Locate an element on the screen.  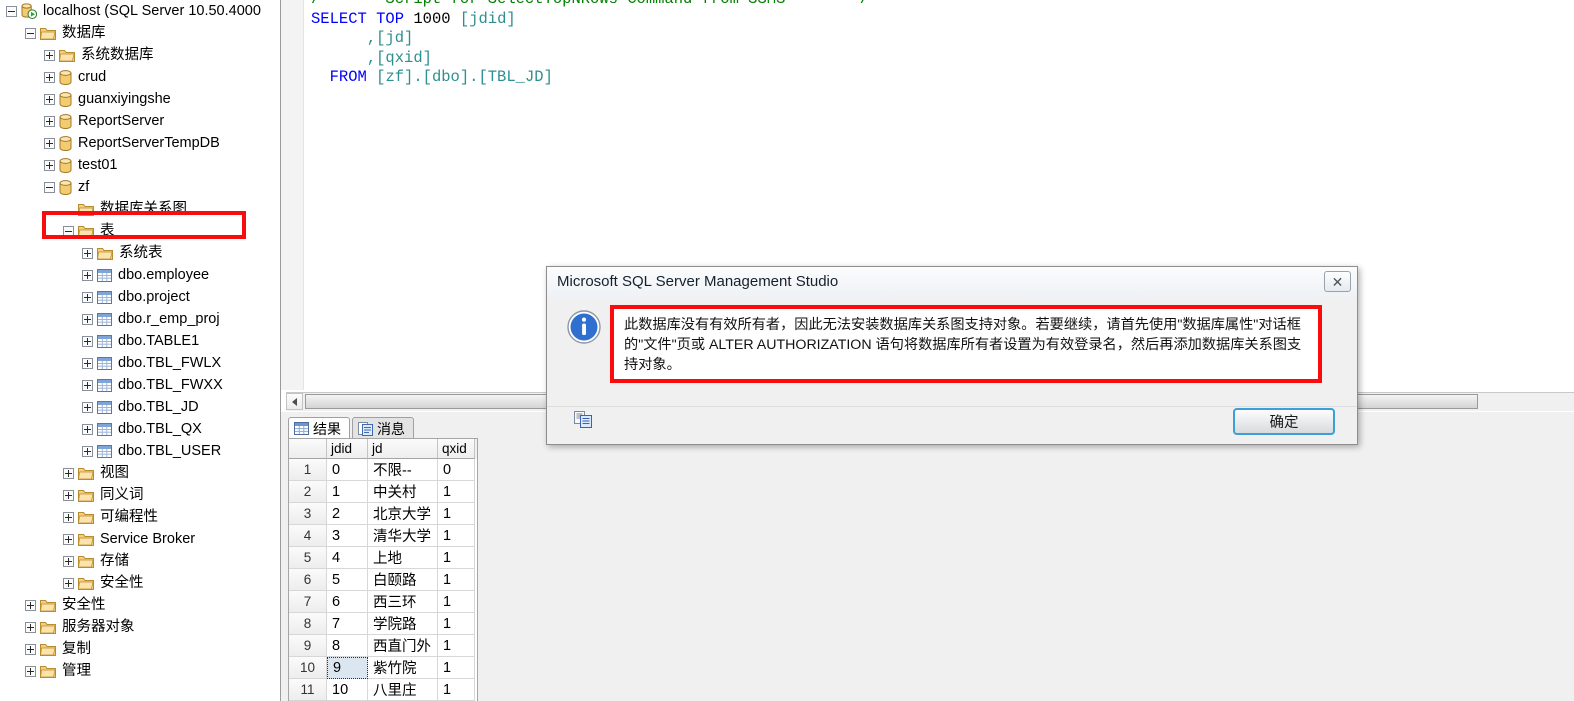
cell-qxid: 0 is located at coordinates (456, 470).